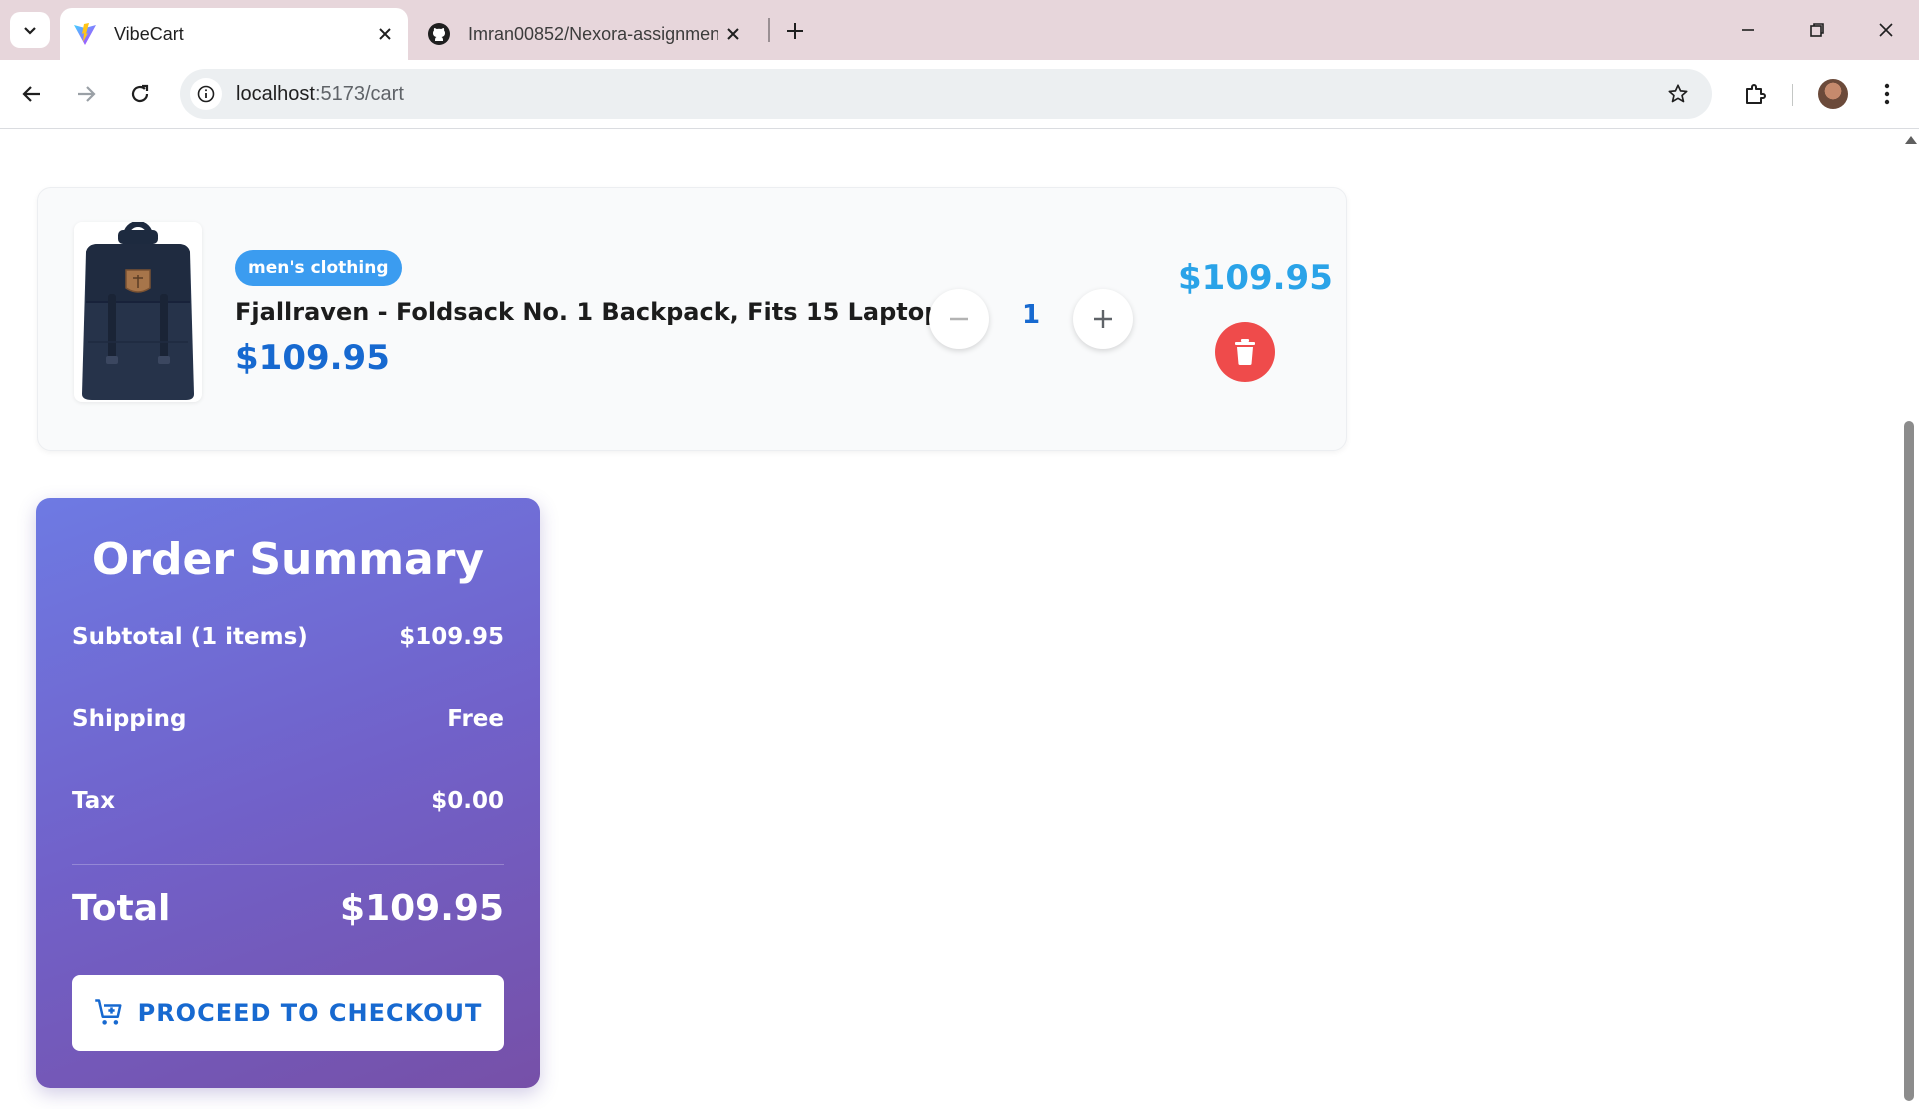 The height and width of the screenshot is (1109, 1919). I want to click on category-badge: men's clothing, so click(318, 268).